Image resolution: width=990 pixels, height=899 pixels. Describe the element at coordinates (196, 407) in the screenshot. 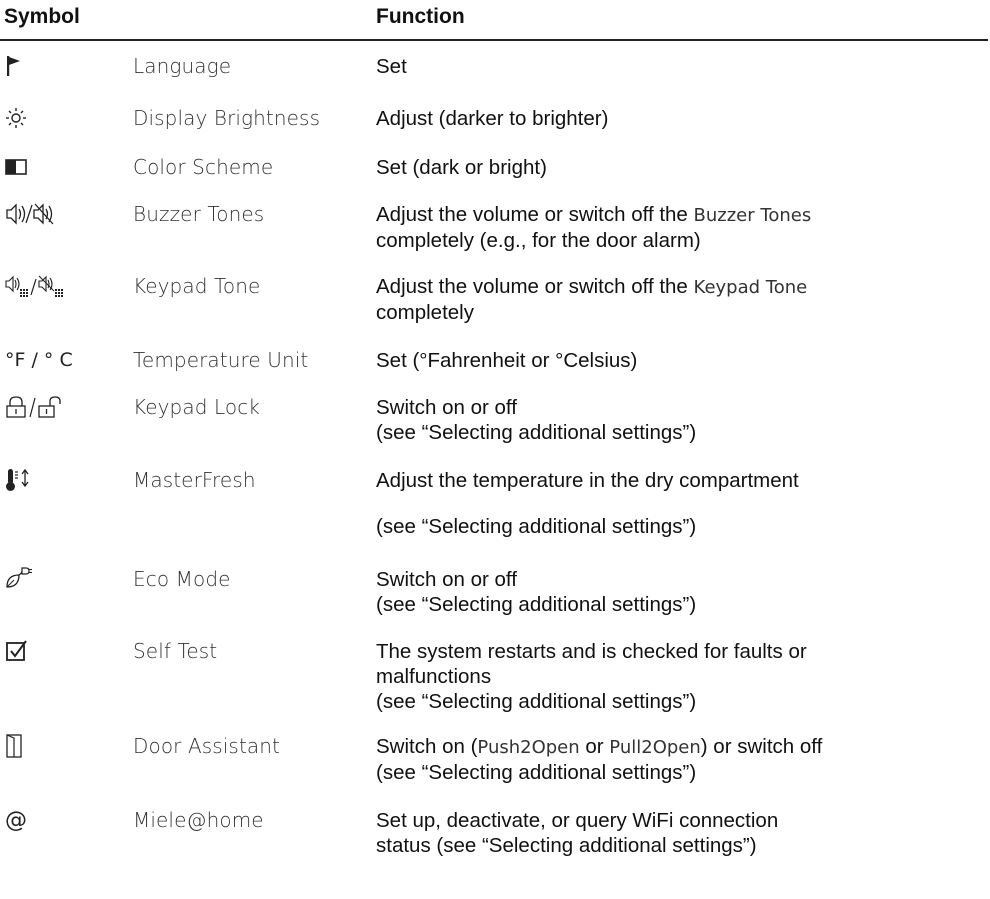

I see `setting-name: Keypad Lock` at that location.